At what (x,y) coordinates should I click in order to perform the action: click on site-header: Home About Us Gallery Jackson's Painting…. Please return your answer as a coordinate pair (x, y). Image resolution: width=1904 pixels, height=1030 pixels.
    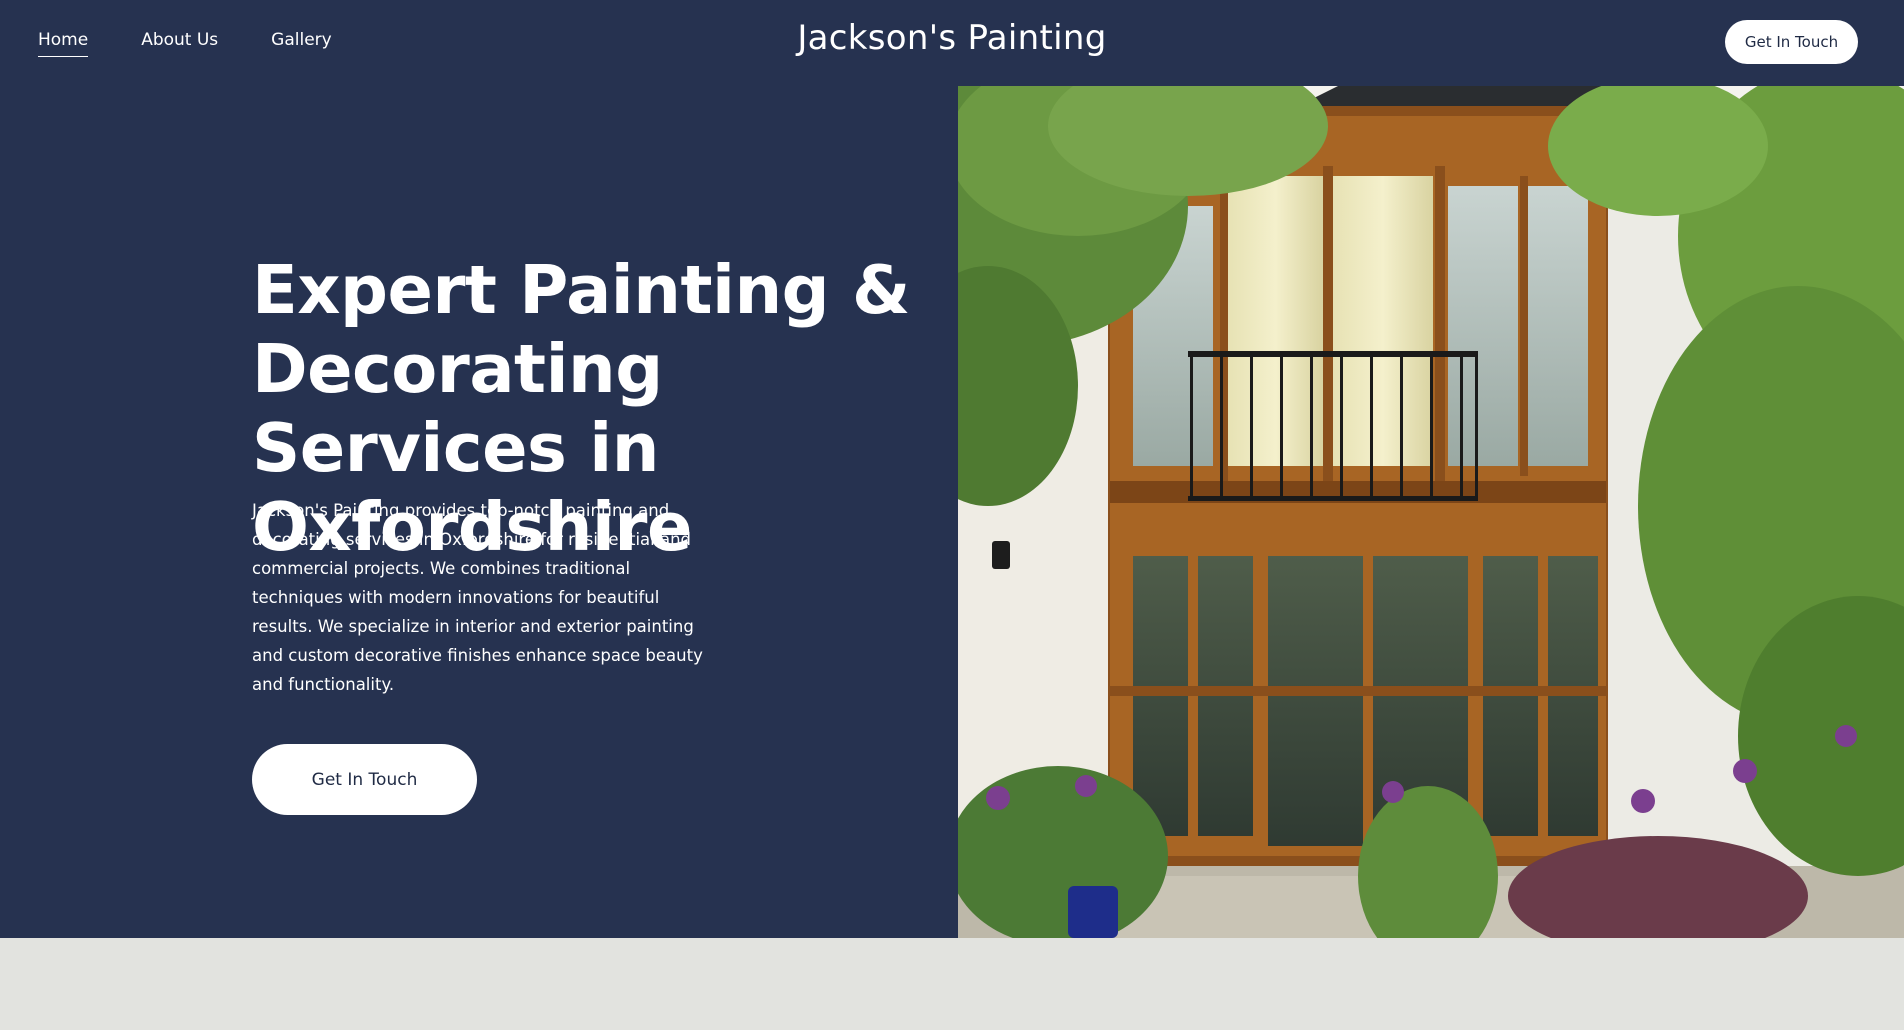
    Looking at the image, I should click on (952, 43).